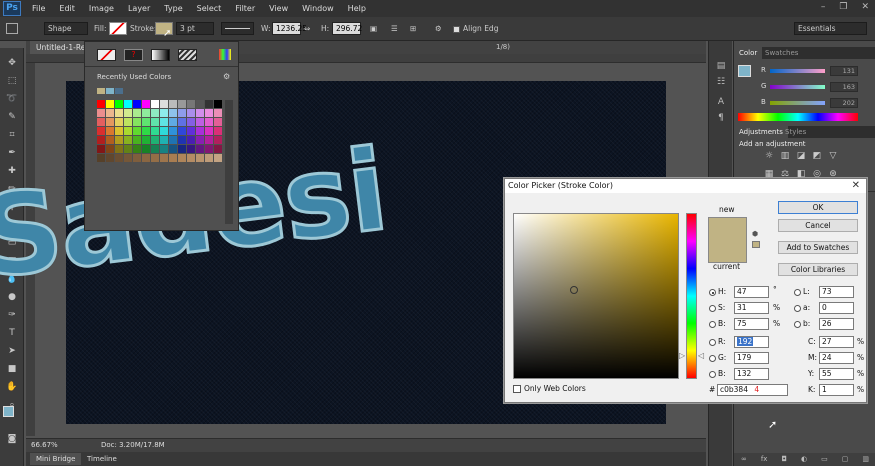 Image resolution: width=875 pixels, height=466 pixels. I want to click on web-colors-checkbox, so click(517, 389).